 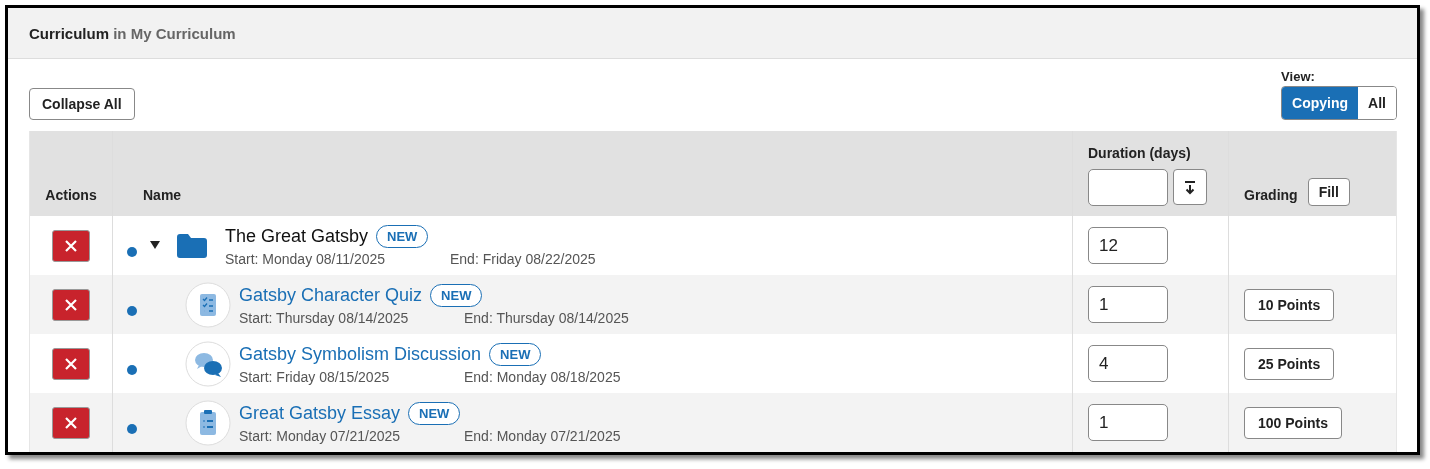 What do you see at coordinates (543, 435) in the screenshot?
I see `end-date: End: Monday 07/21/2025` at bounding box center [543, 435].